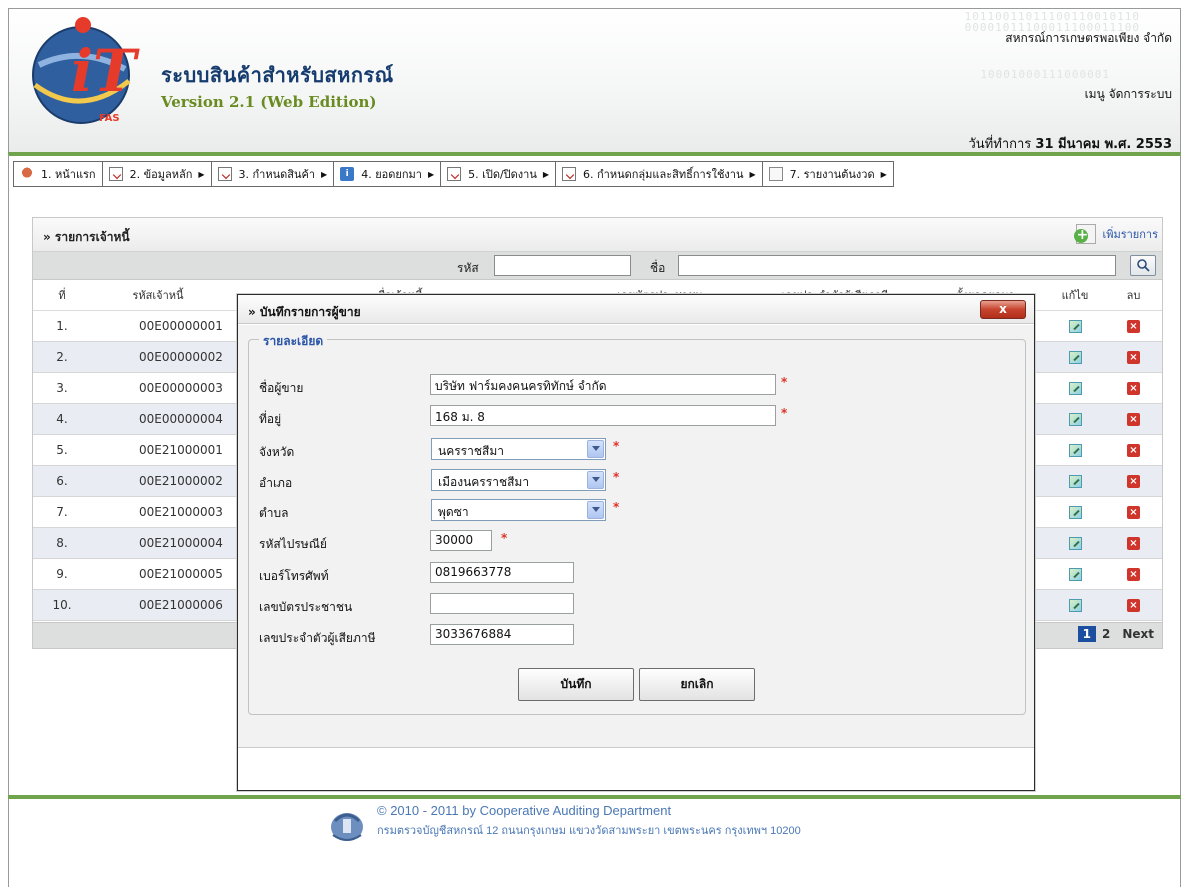 This screenshot has height=887, width=1183. What do you see at coordinates (62, 357) in the screenshot?
I see `row-number: 2.` at bounding box center [62, 357].